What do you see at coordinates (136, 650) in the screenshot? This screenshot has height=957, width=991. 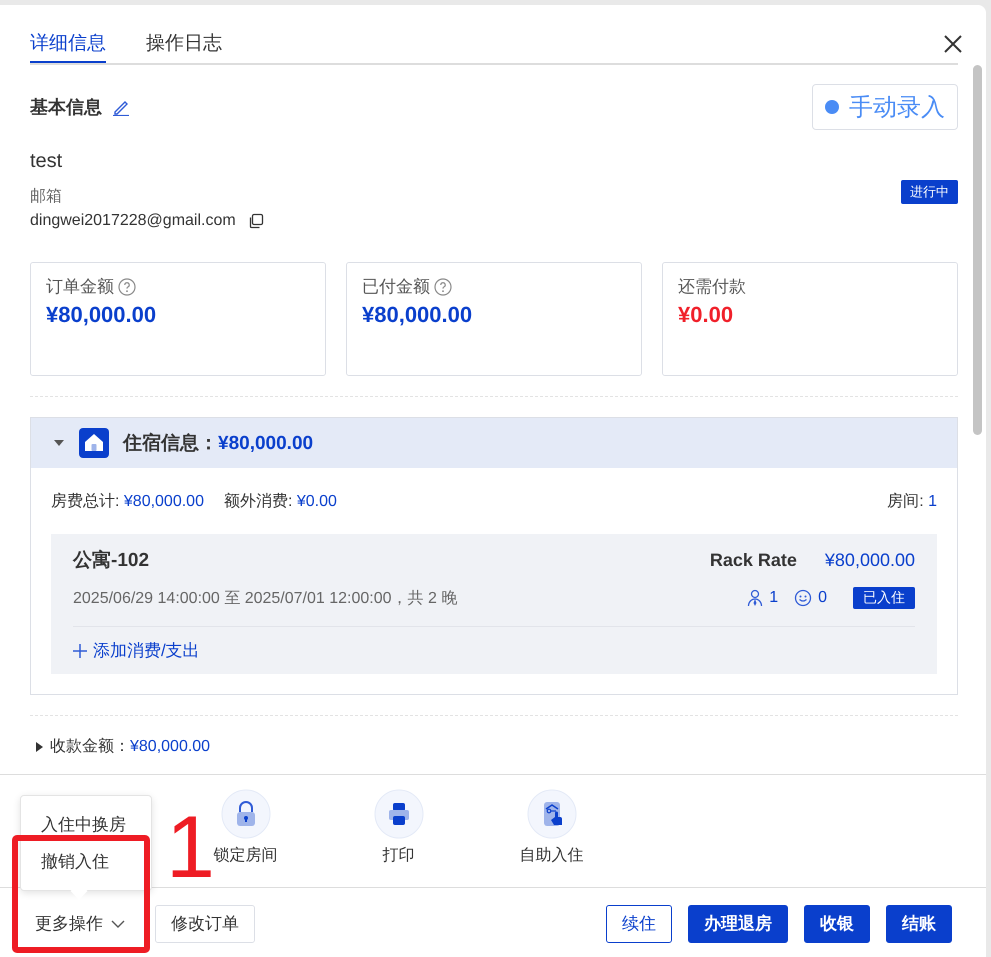 I see `add-expense-link: 添加消费/支出` at bounding box center [136, 650].